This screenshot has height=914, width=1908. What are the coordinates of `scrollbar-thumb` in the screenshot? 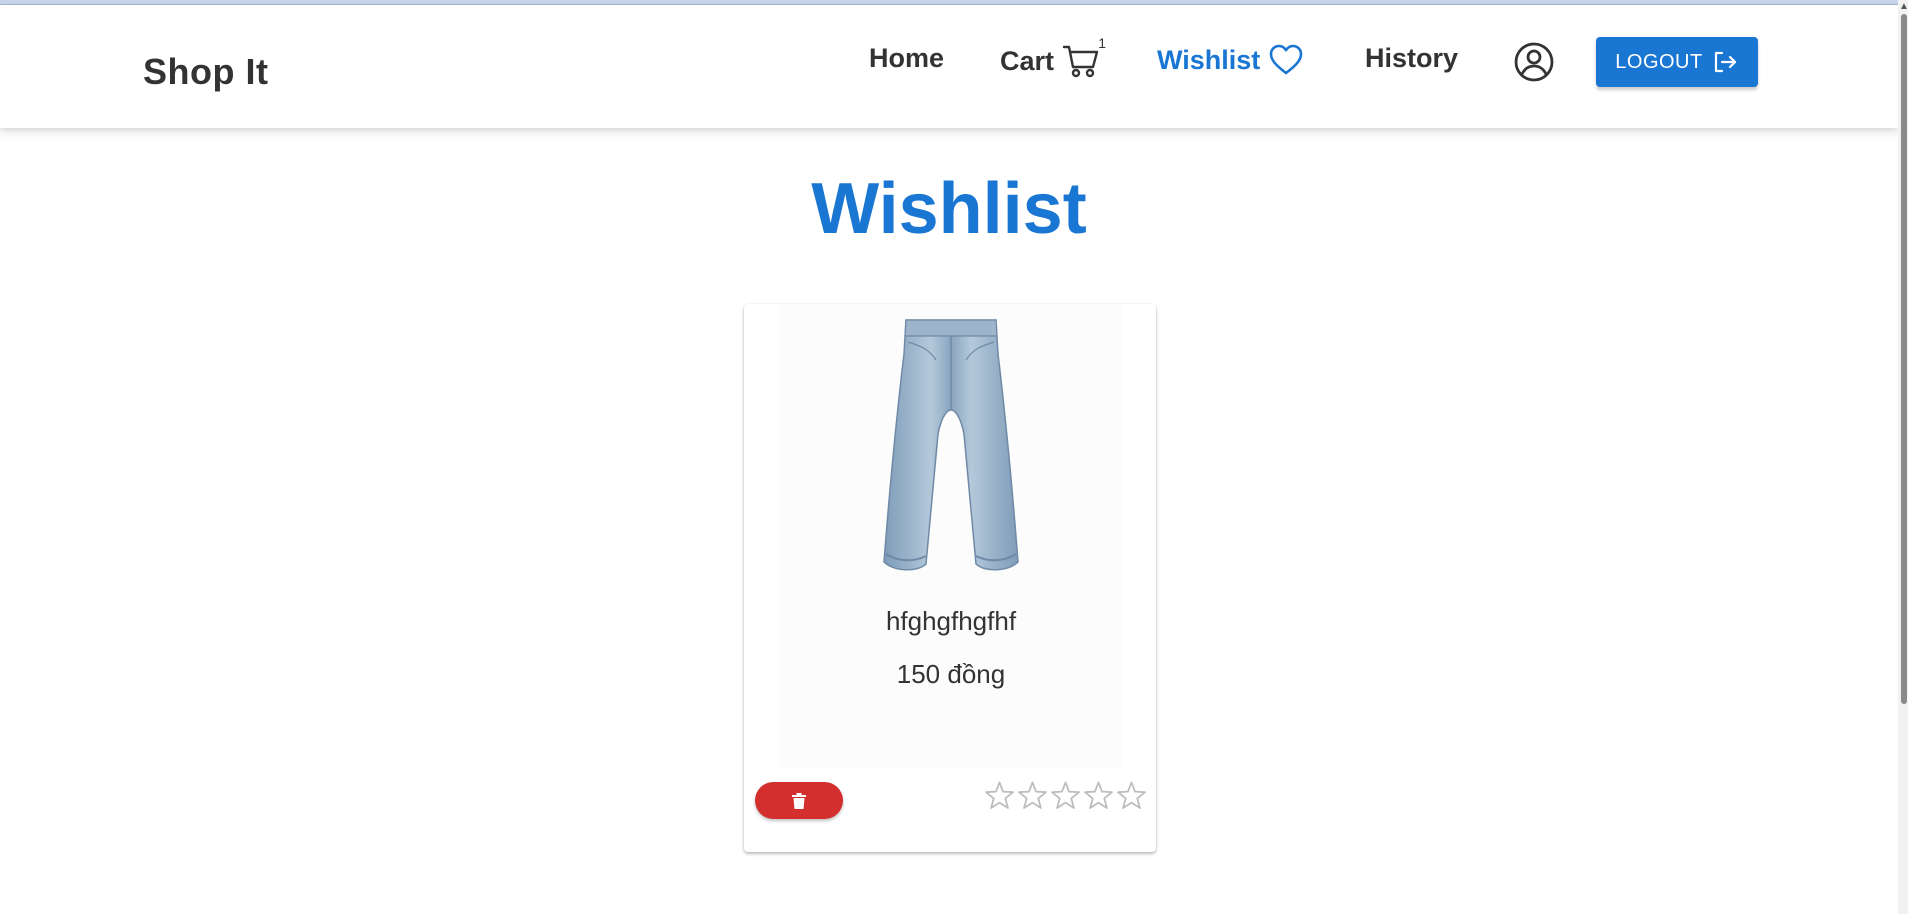 It's located at (1904, 359).